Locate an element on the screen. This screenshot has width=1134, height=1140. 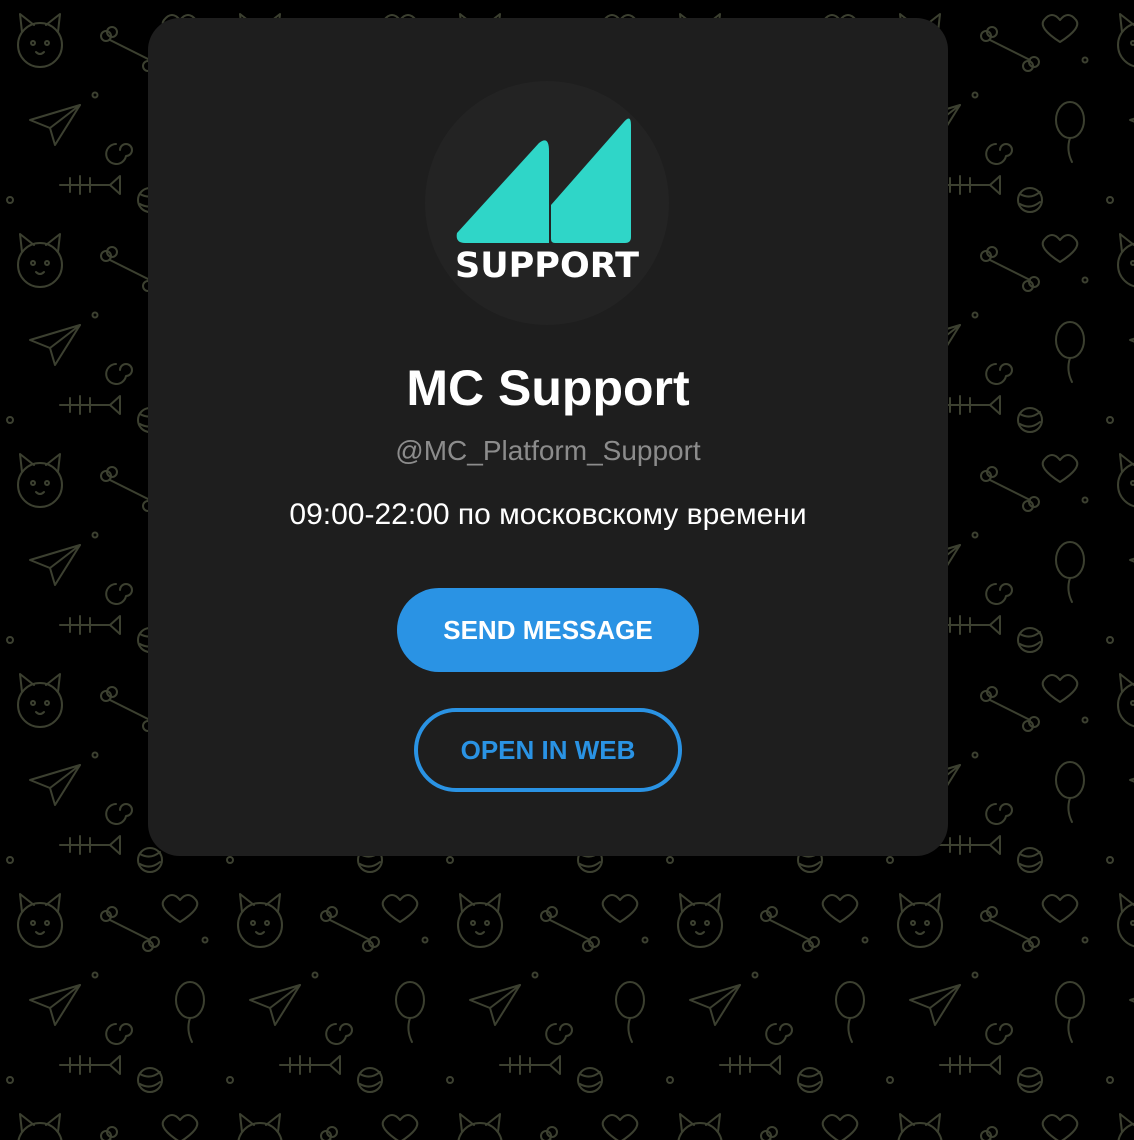
avatar-logo-text: SUPPORT is located at coordinates (547, 266).